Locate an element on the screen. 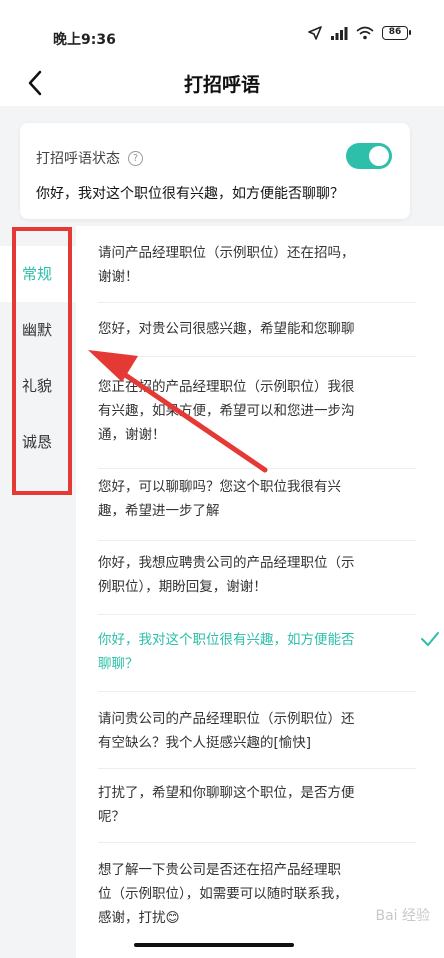 This screenshot has width=444, height=958. greeting-item: 您好，对贵公司很感兴趣，希望能和您聊聊 is located at coordinates (257, 337).